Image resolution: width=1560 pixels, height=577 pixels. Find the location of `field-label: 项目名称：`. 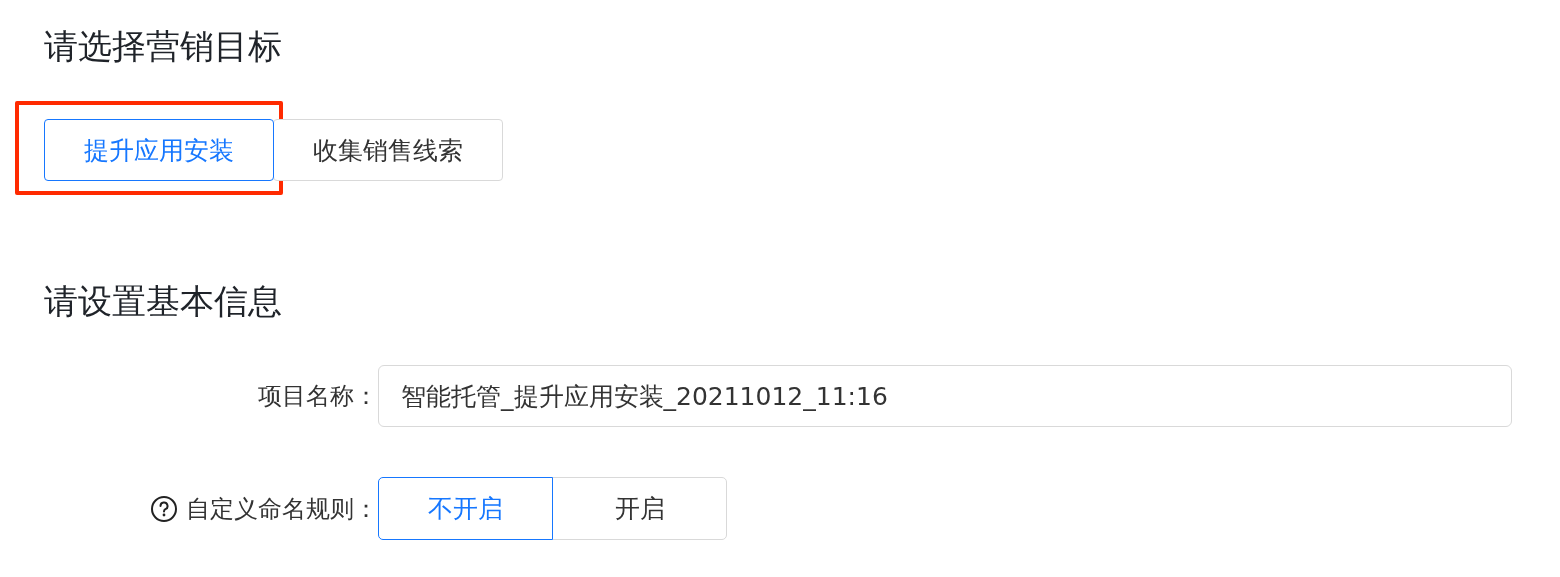

field-label: 项目名称： is located at coordinates (318, 396).